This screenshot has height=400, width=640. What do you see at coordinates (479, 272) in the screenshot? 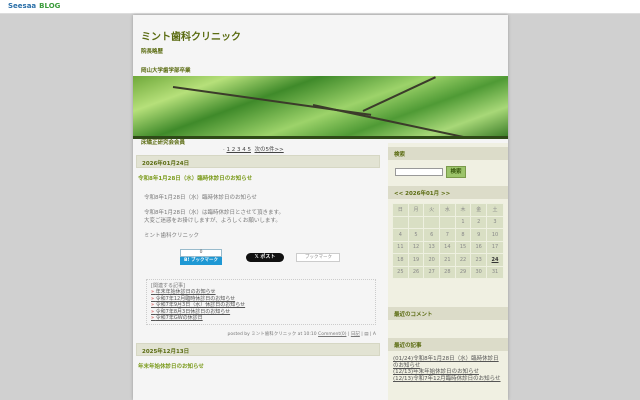
I see `calendar-day: 30` at bounding box center [479, 272].